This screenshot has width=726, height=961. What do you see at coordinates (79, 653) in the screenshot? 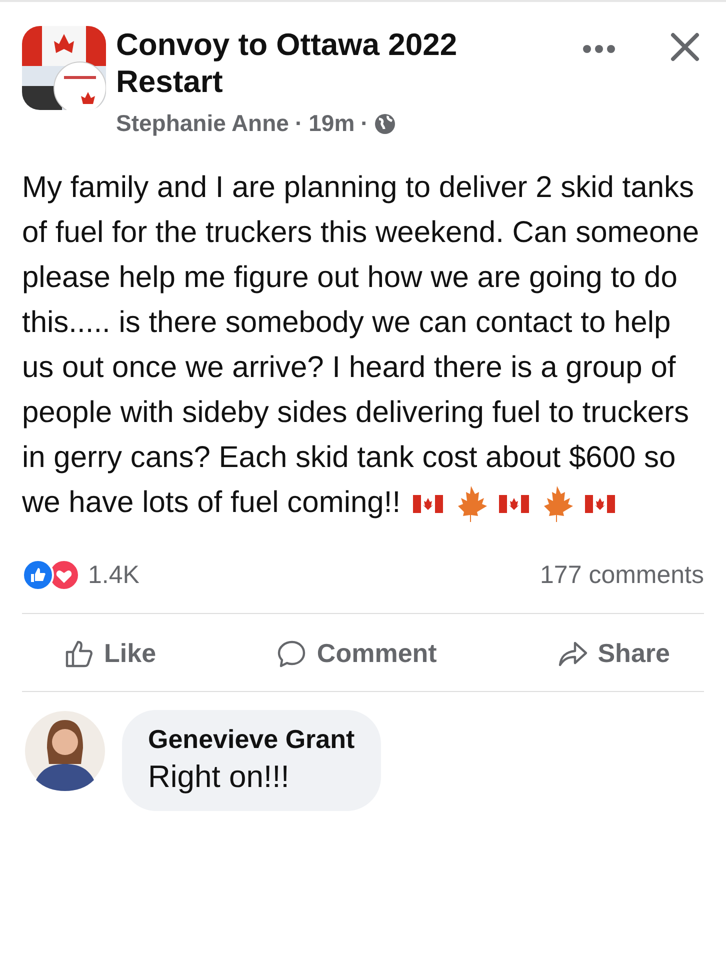
I see `thumbs-up-icon` at bounding box center [79, 653].